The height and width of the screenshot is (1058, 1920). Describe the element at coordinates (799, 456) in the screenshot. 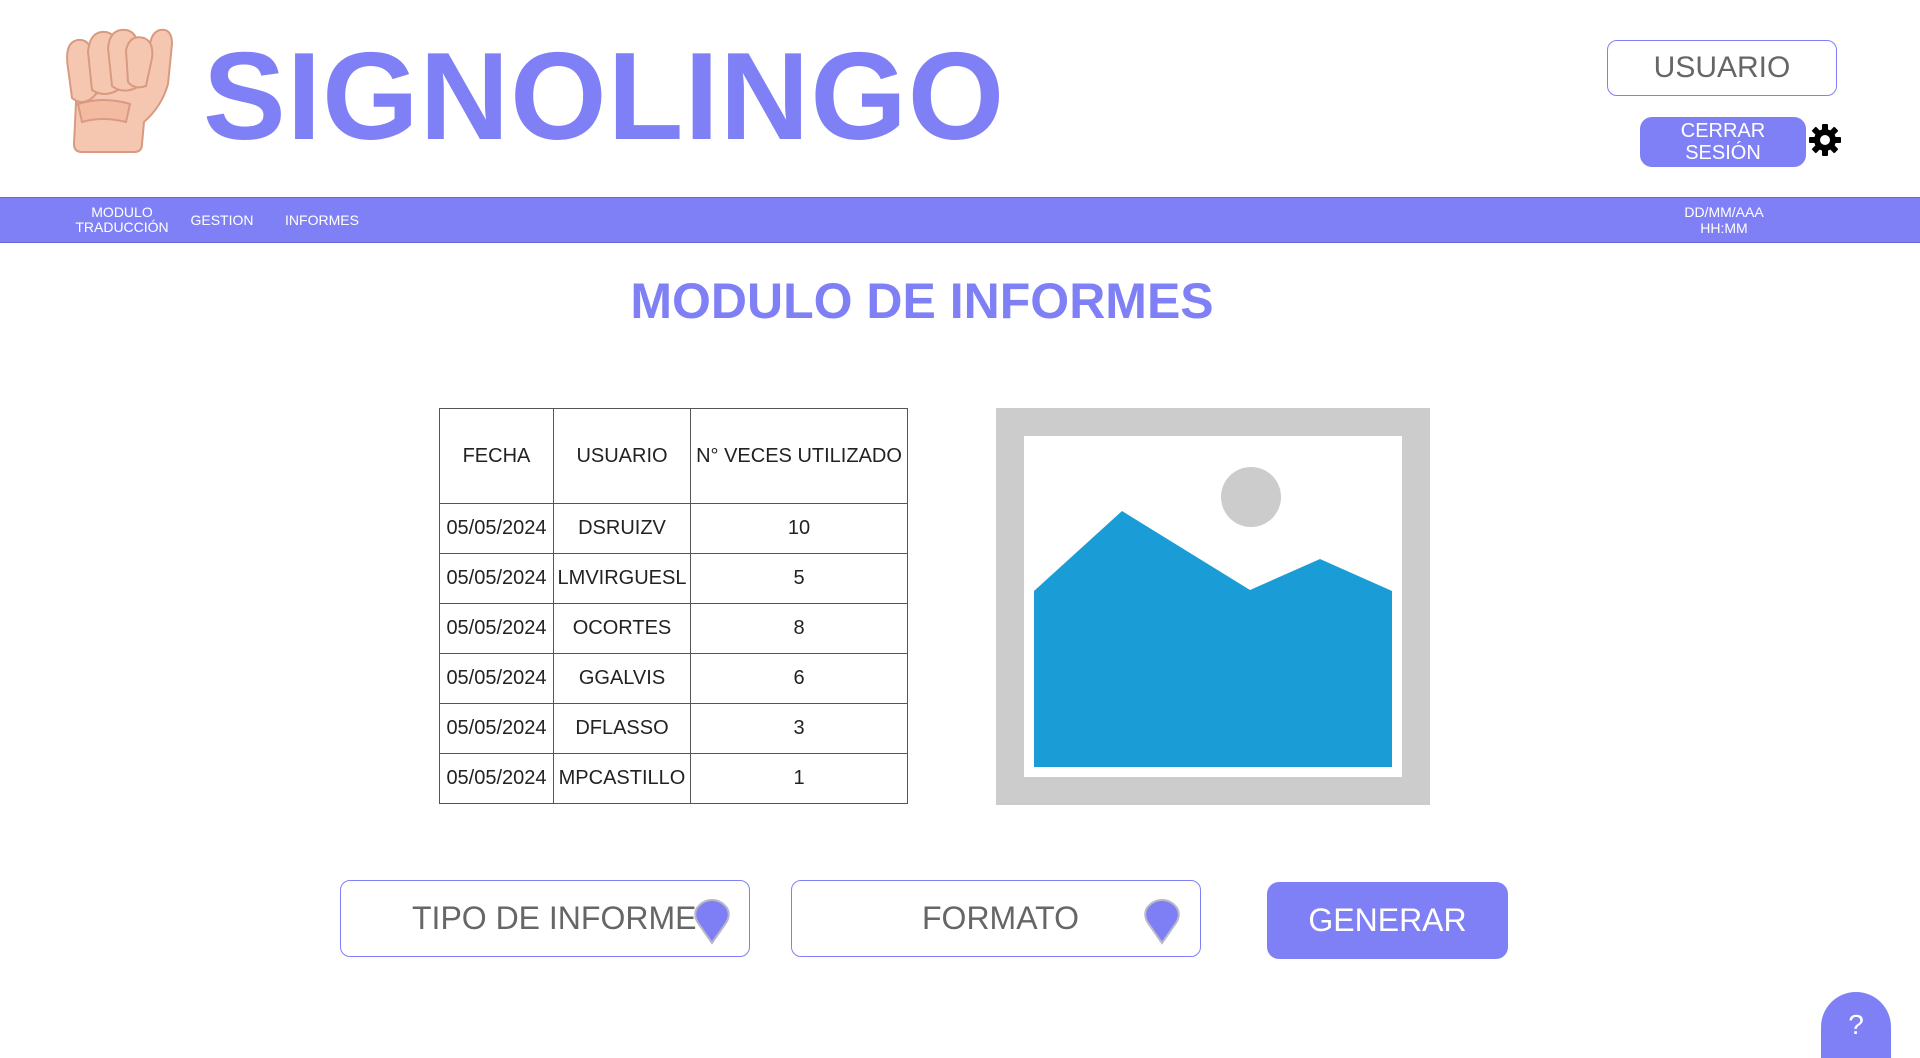

I see `column-header-veces-utilizado: N° VECES UTILIZADO` at that location.